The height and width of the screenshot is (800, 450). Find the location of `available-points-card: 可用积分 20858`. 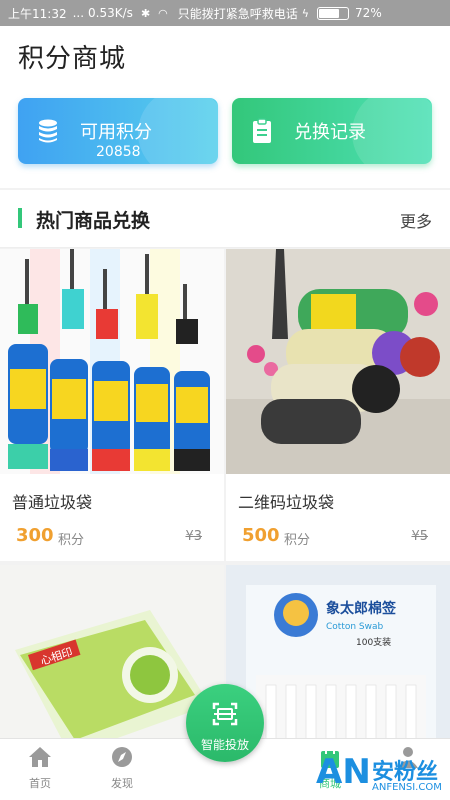

available-points-card: 可用积分 20858 is located at coordinates (118, 131).